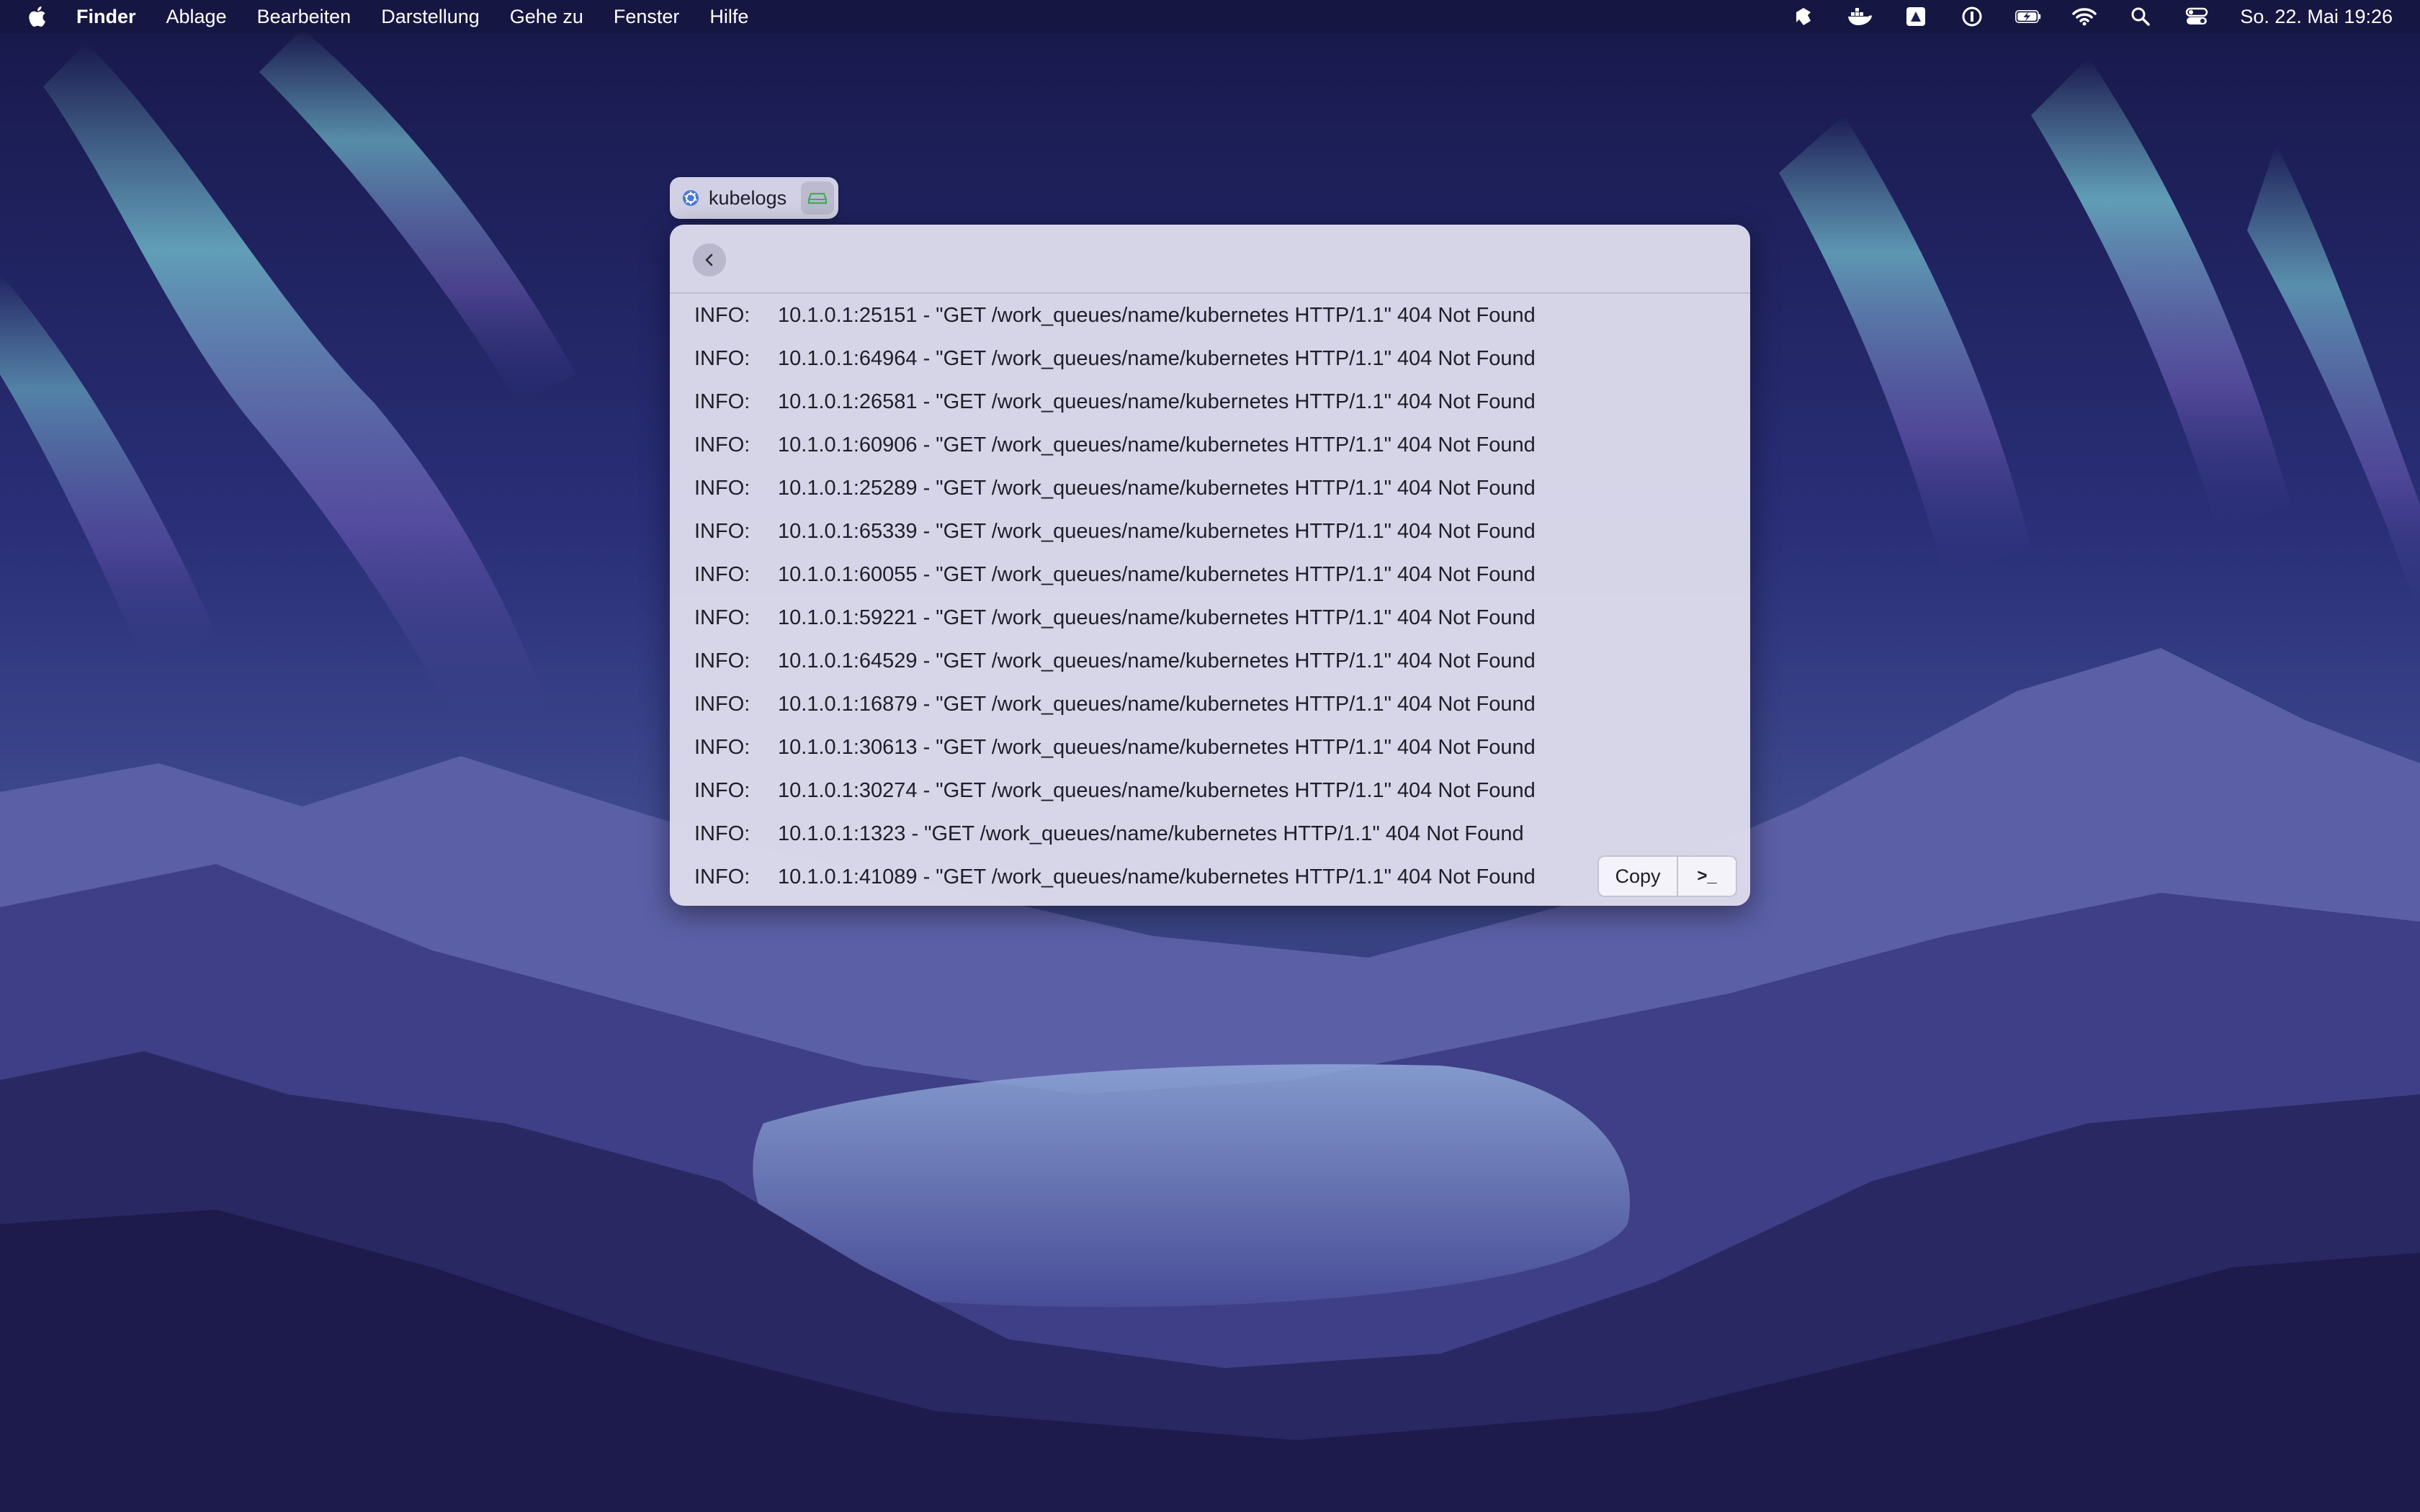 The height and width of the screenshot is (1512, 2420). What do you see at coordinates (1860, 17) in the screenshot?
I see `docker-icon` at bounding box center [1860, 17].